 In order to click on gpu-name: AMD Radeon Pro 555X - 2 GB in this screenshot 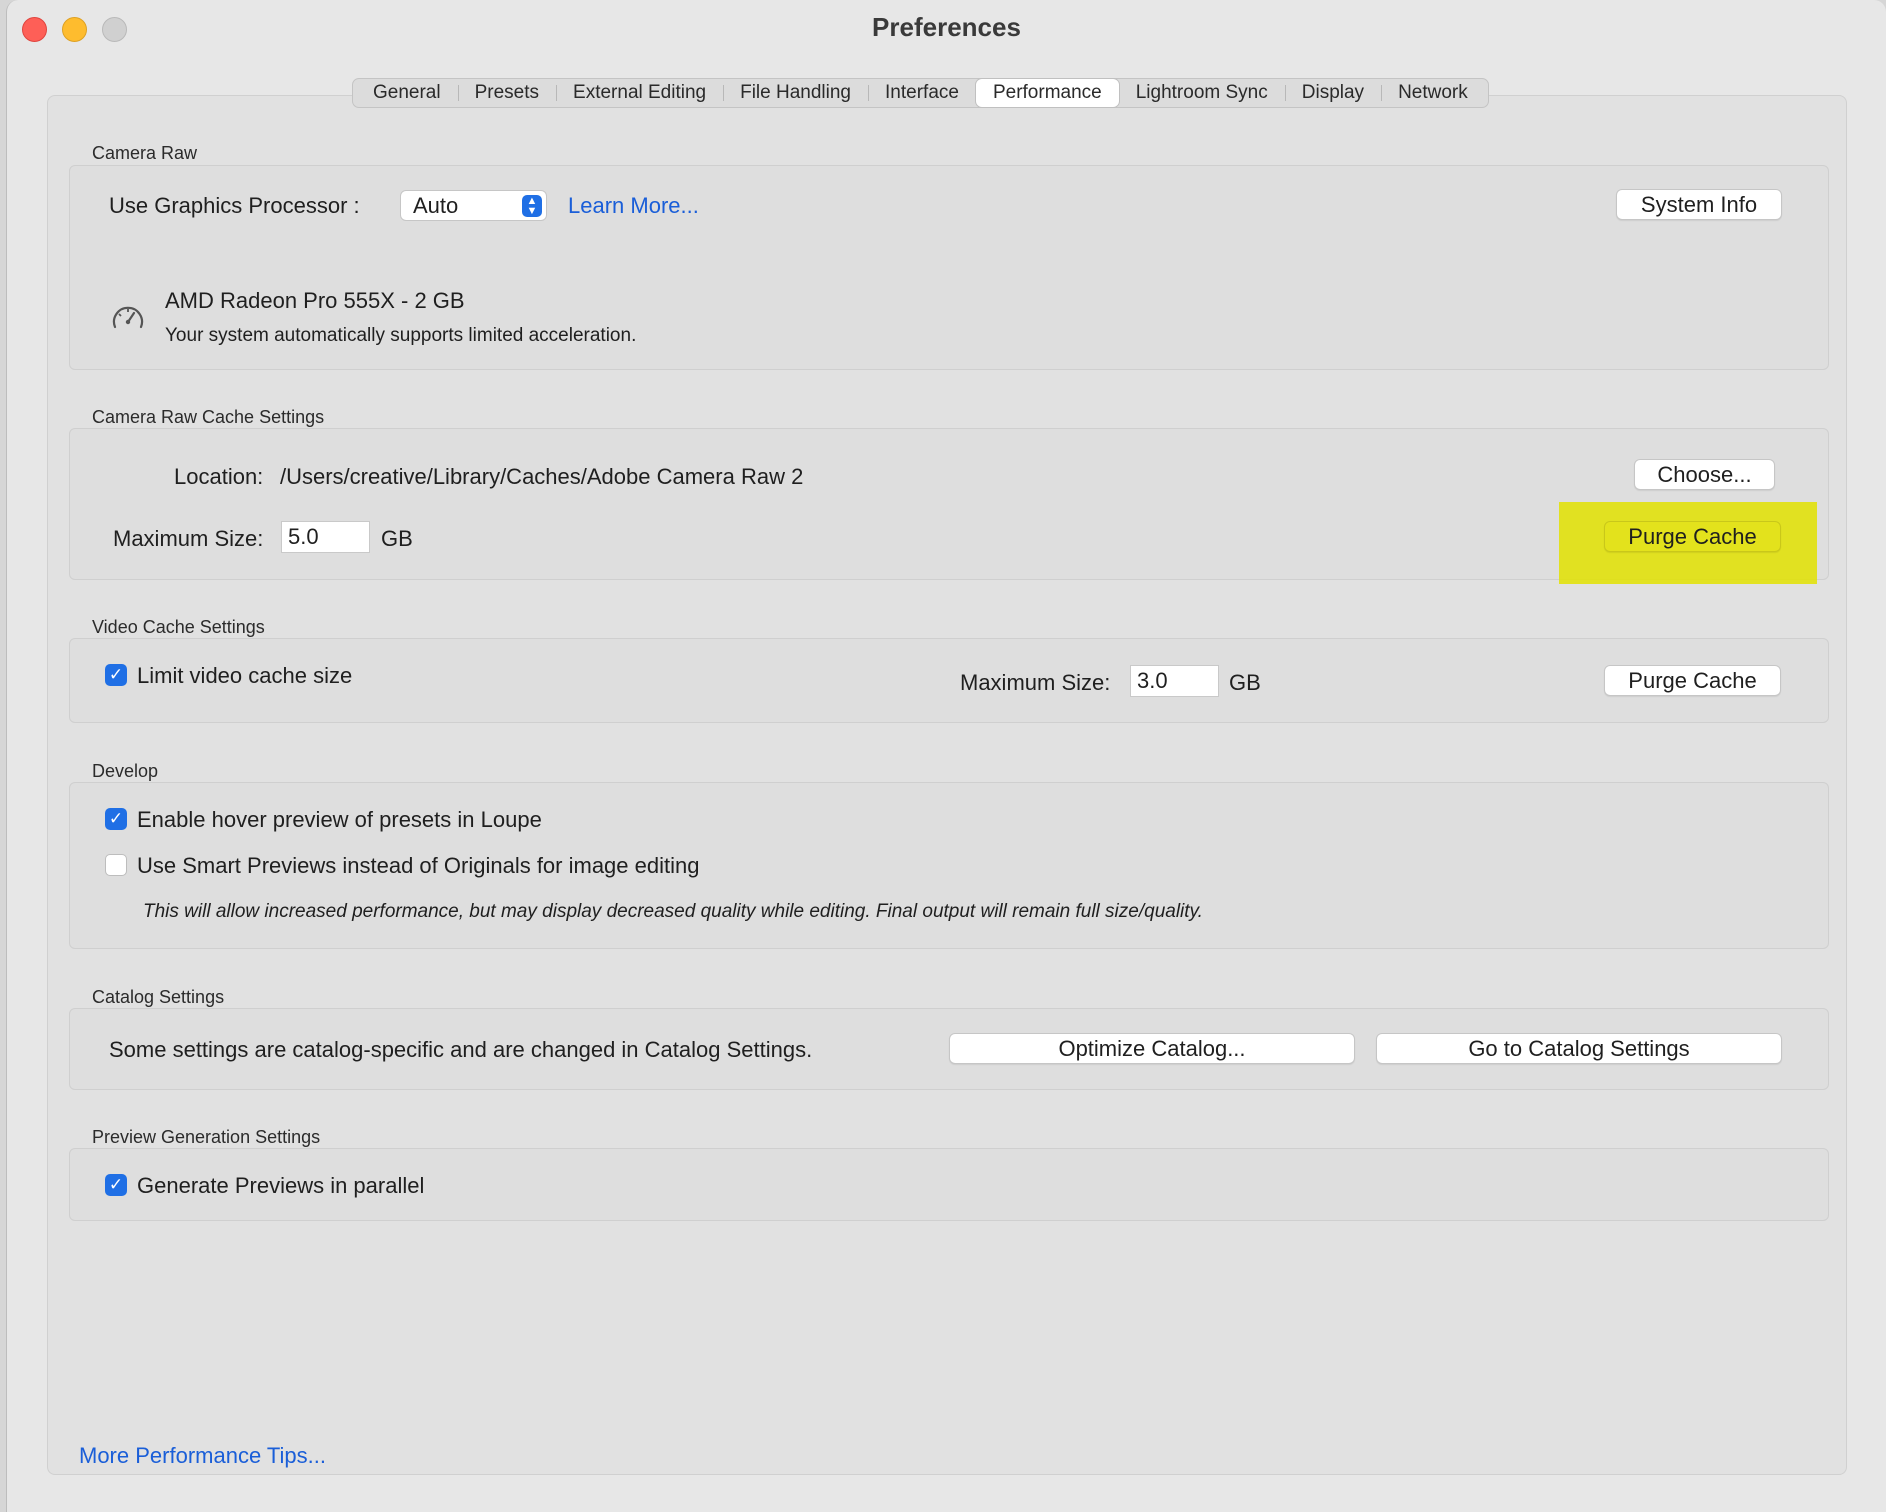, I will do `click(315, 300)`.